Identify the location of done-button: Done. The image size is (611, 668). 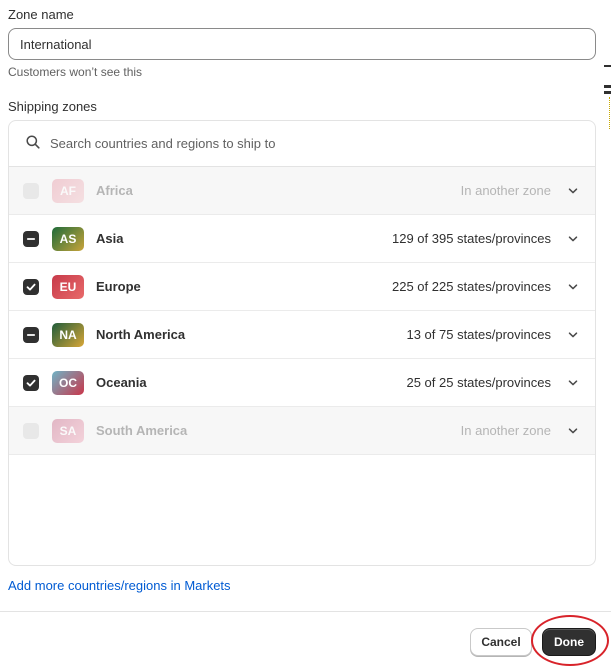
(569, 642).